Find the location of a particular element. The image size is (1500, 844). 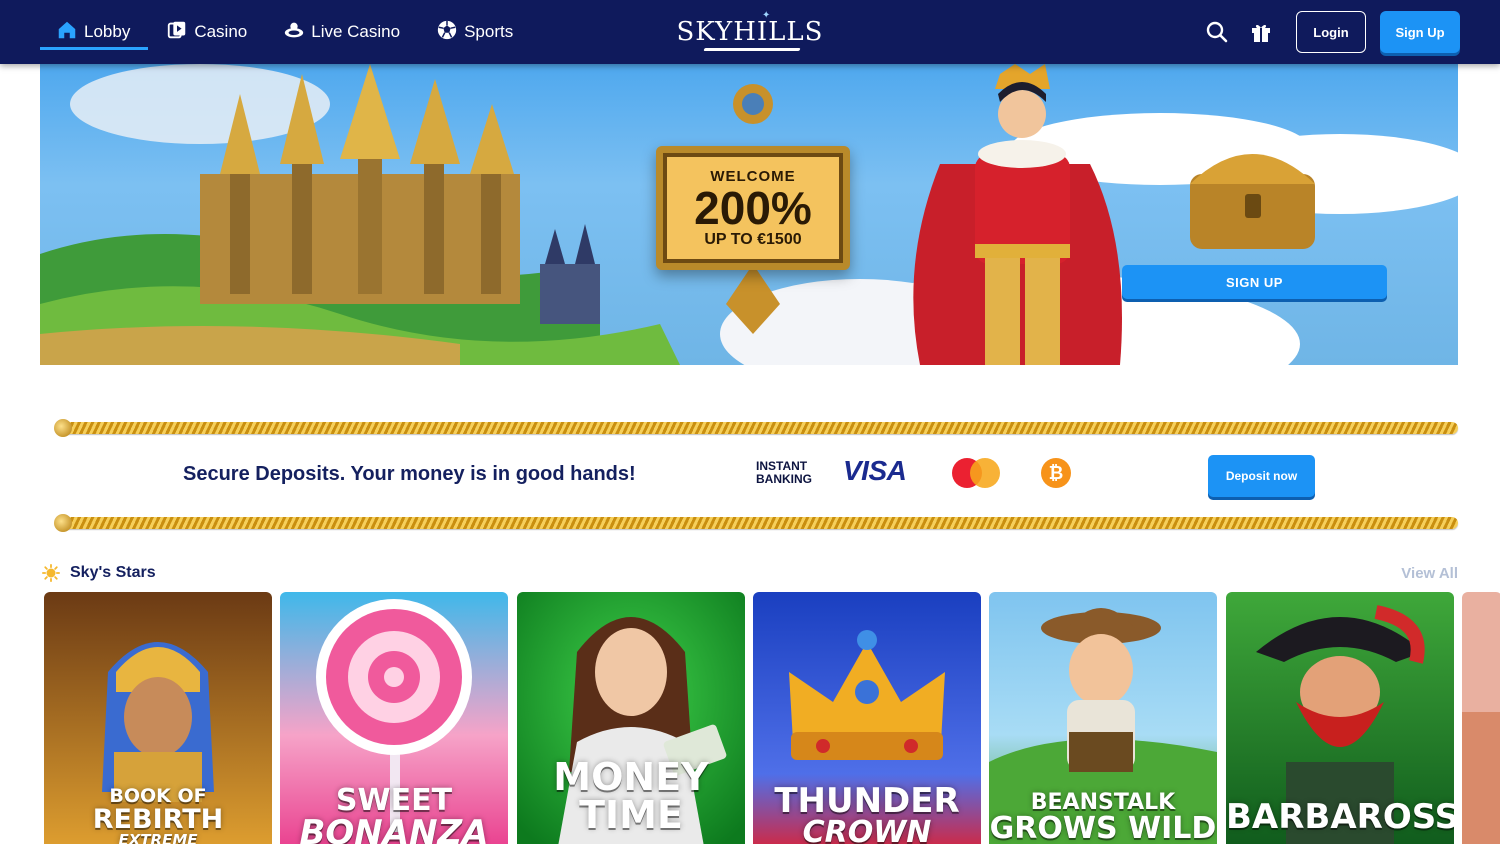

gold-rope-divider-bottom is located at coordinates (756, 523).